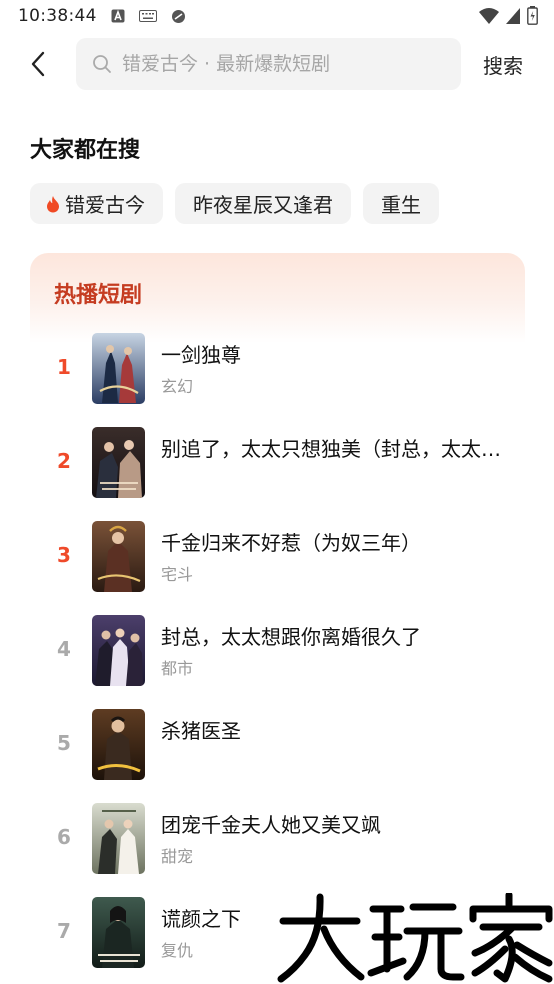 The image size is (554, 984). I want to click on status-bar: 10:38:44, so click(277, 16).